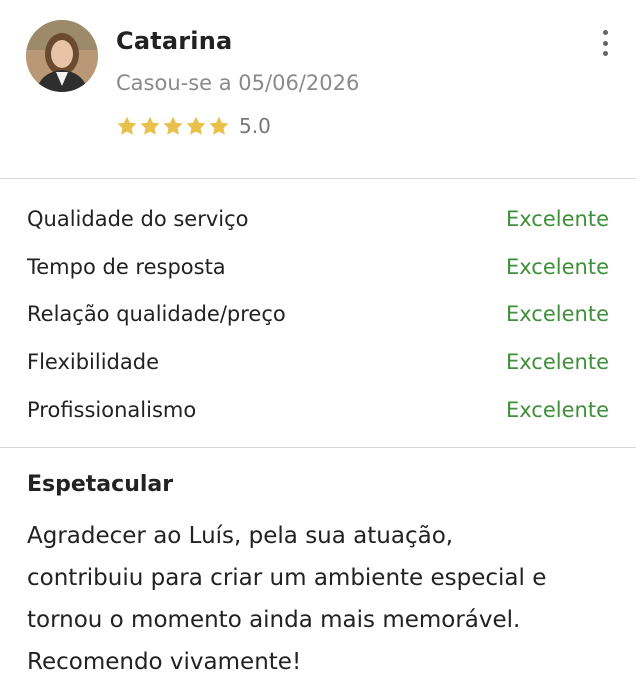  Describe the element at coordinates (126, 266) in the screenshot. I see `criteria-label: Tempo de resposta` at that location.